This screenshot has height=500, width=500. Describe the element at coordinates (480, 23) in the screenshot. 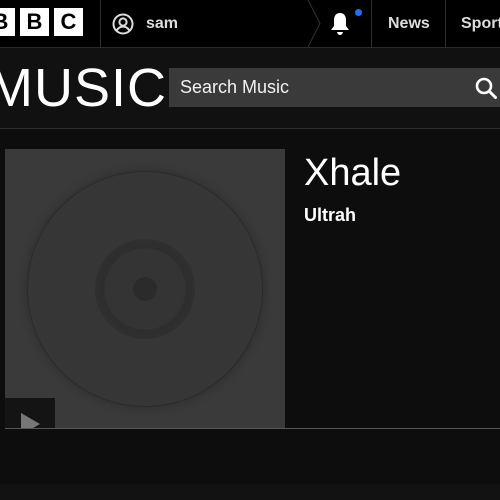

I see `nav-link-sport: Sport` at that location.